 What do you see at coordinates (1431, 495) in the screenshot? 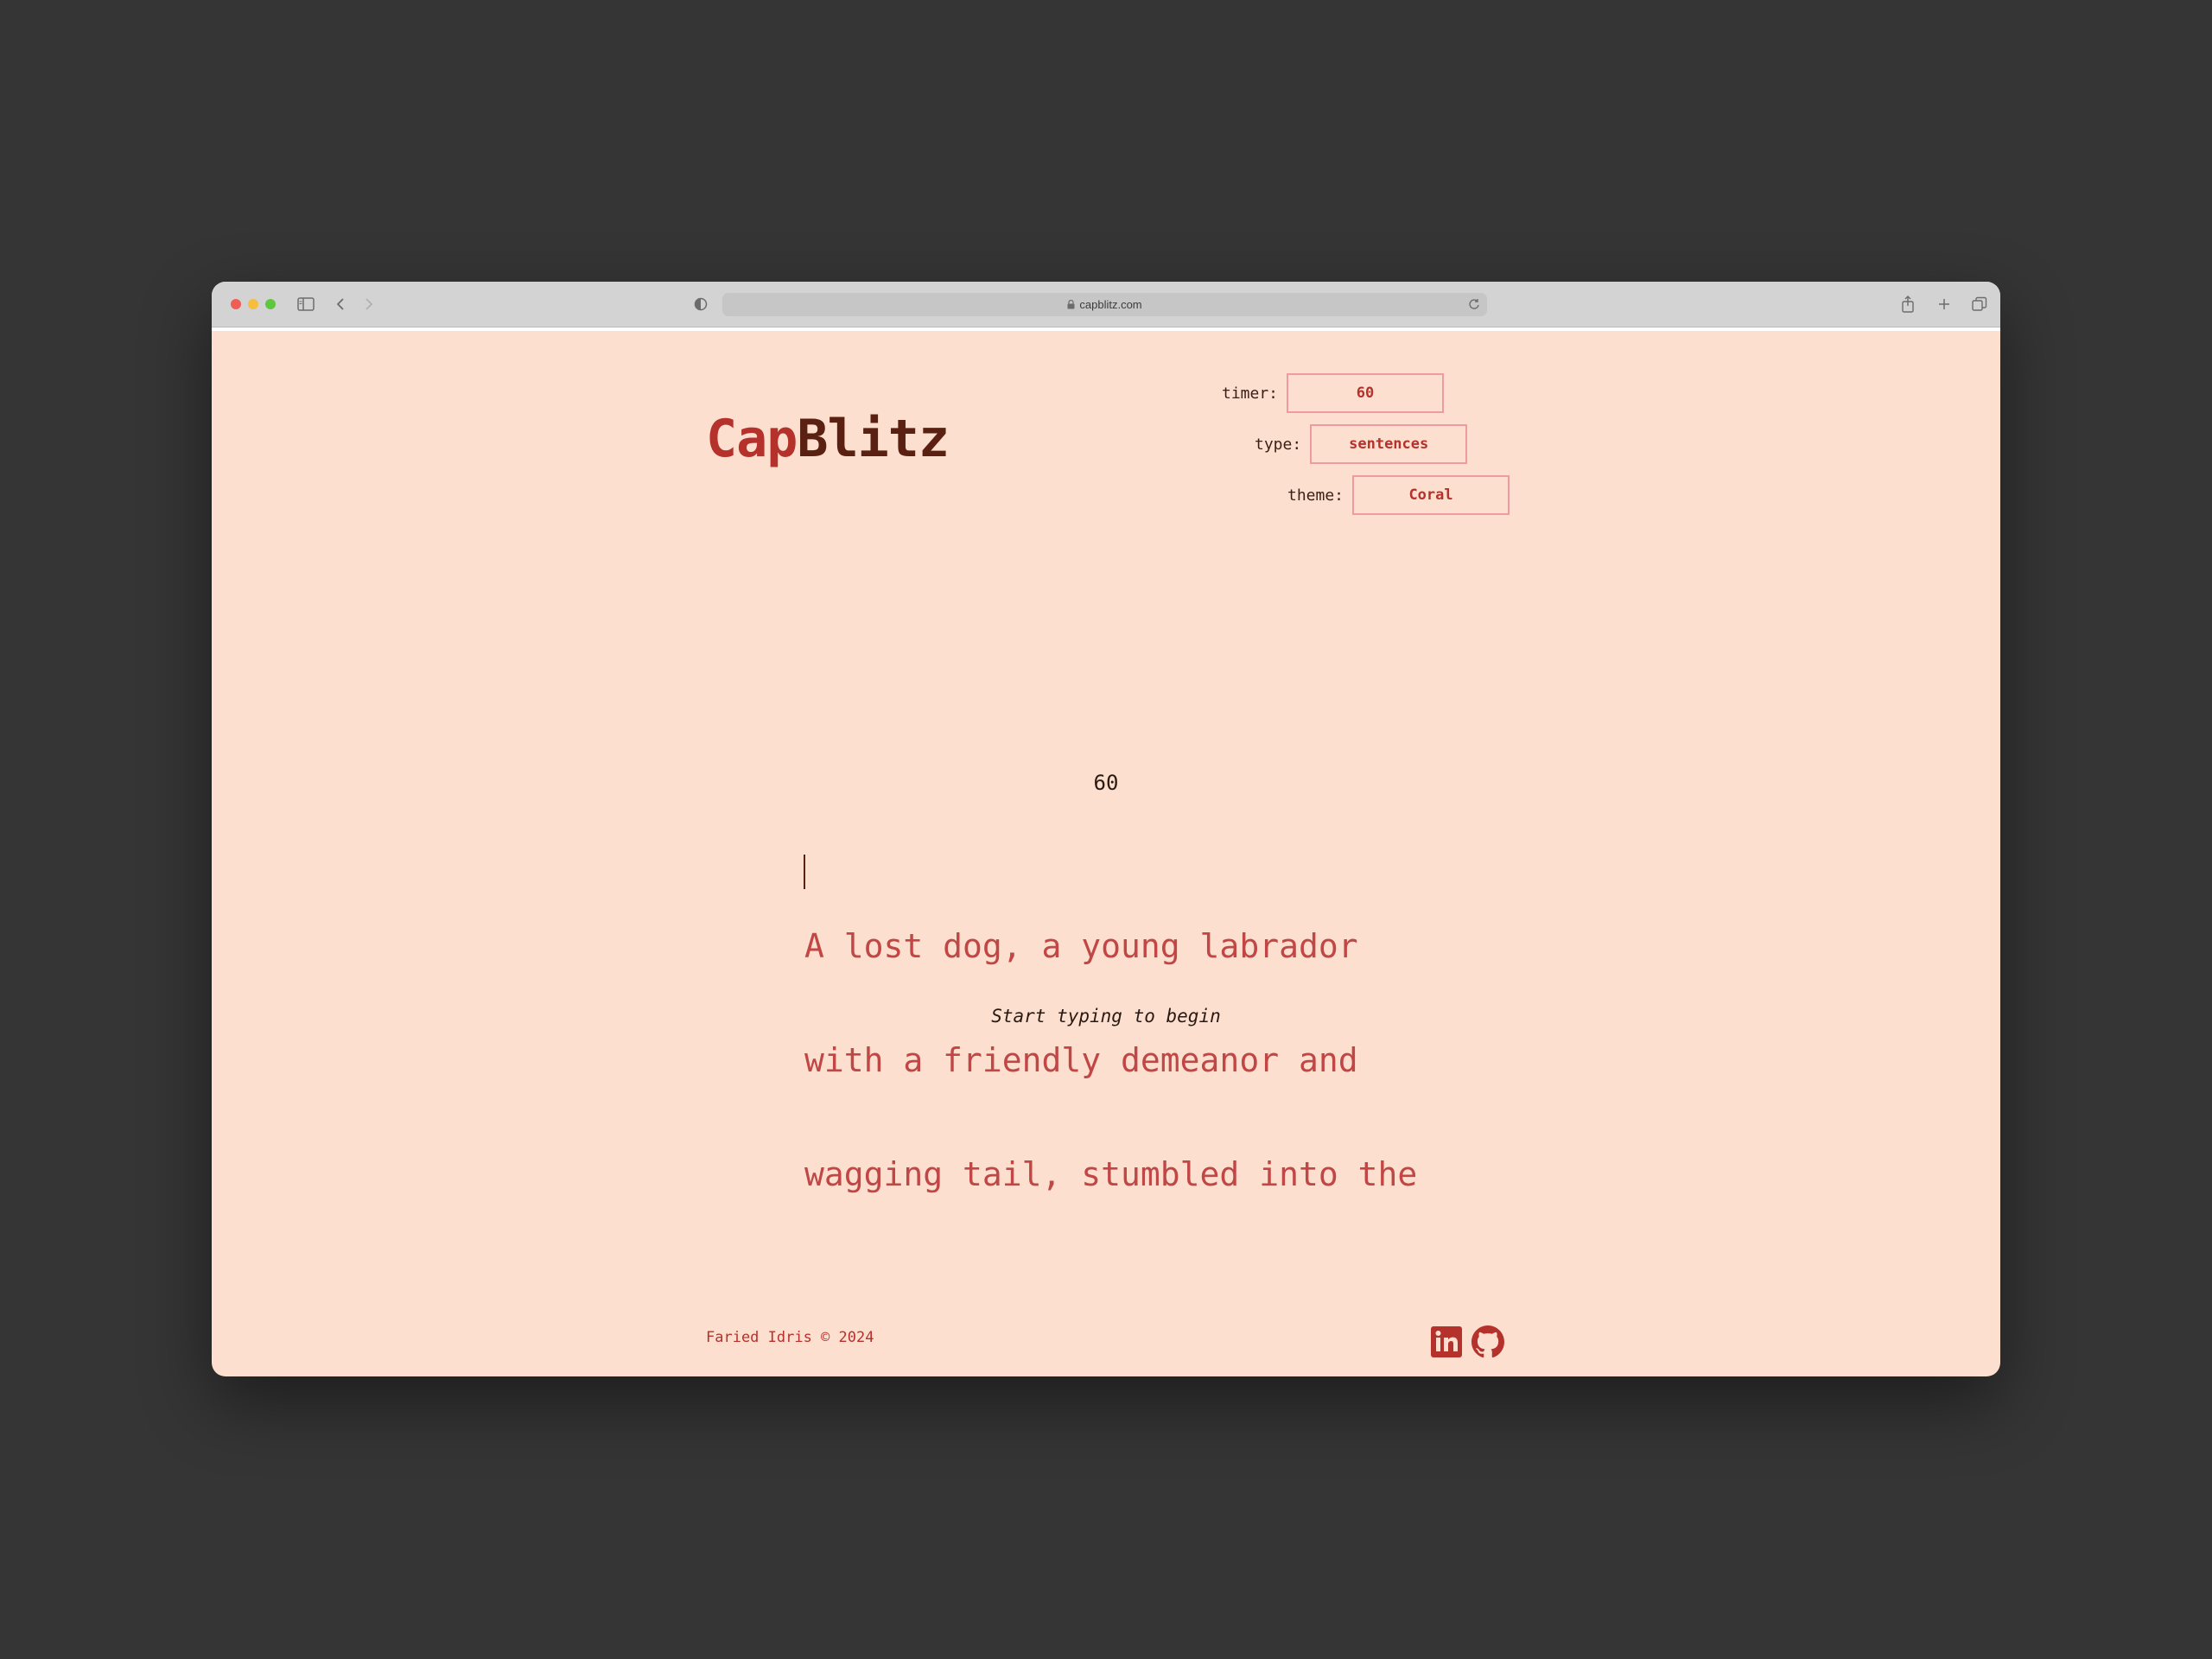
I see `theme-select: Coral` at bounding box center [1431, 495].